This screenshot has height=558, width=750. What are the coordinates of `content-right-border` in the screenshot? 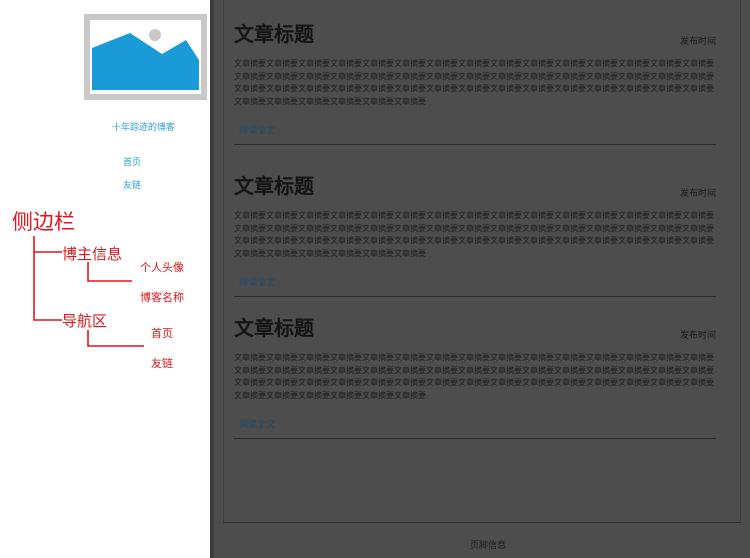 It's located at (740, 261).